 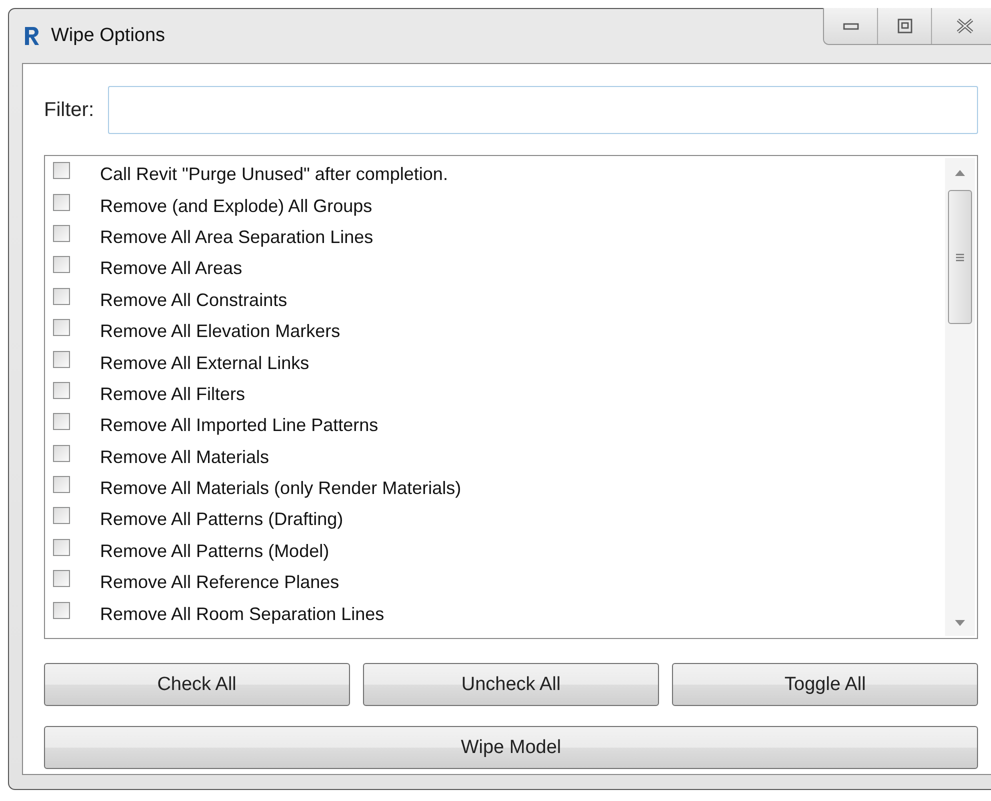 I want to click on app-logo-icon, so click(x=32, y=36).